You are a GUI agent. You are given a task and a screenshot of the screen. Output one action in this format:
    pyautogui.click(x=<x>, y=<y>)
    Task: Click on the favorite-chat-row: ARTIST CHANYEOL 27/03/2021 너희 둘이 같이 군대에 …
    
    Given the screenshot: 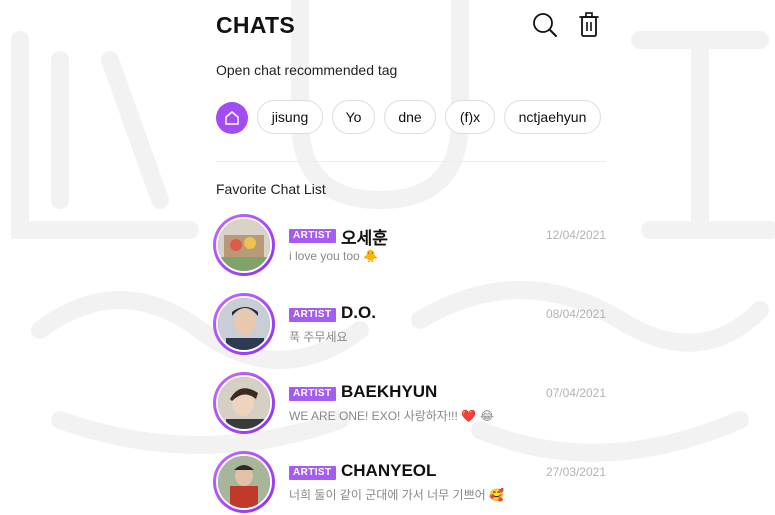 What is the action you would take?
    pyautogui.click(x=409, y=483)
    